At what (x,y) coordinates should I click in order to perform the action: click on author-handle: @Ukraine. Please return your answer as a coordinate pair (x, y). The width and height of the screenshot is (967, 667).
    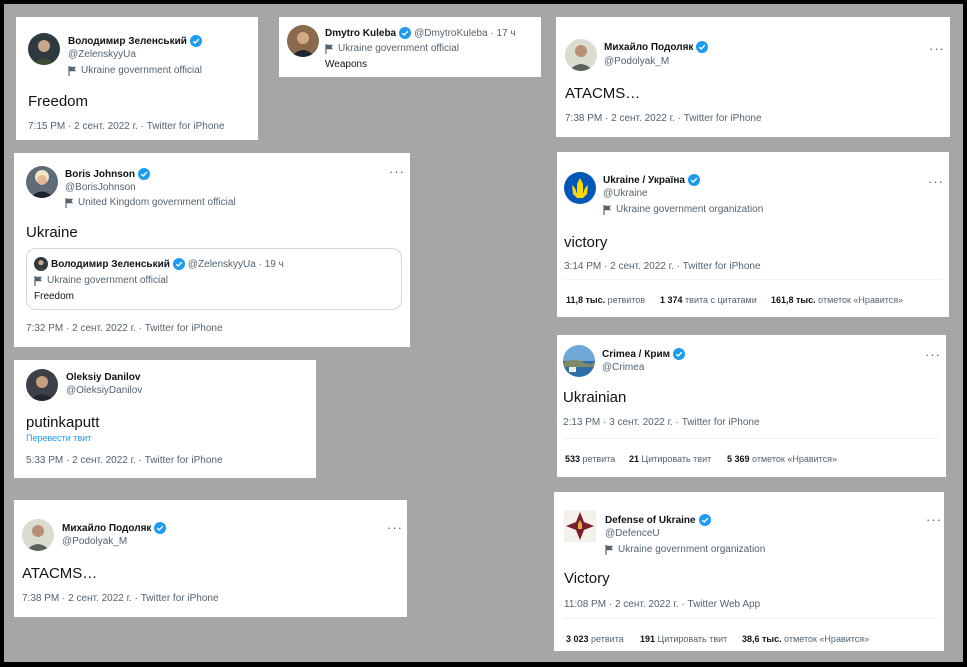
    Looking at the image, I should click on (625, 193).